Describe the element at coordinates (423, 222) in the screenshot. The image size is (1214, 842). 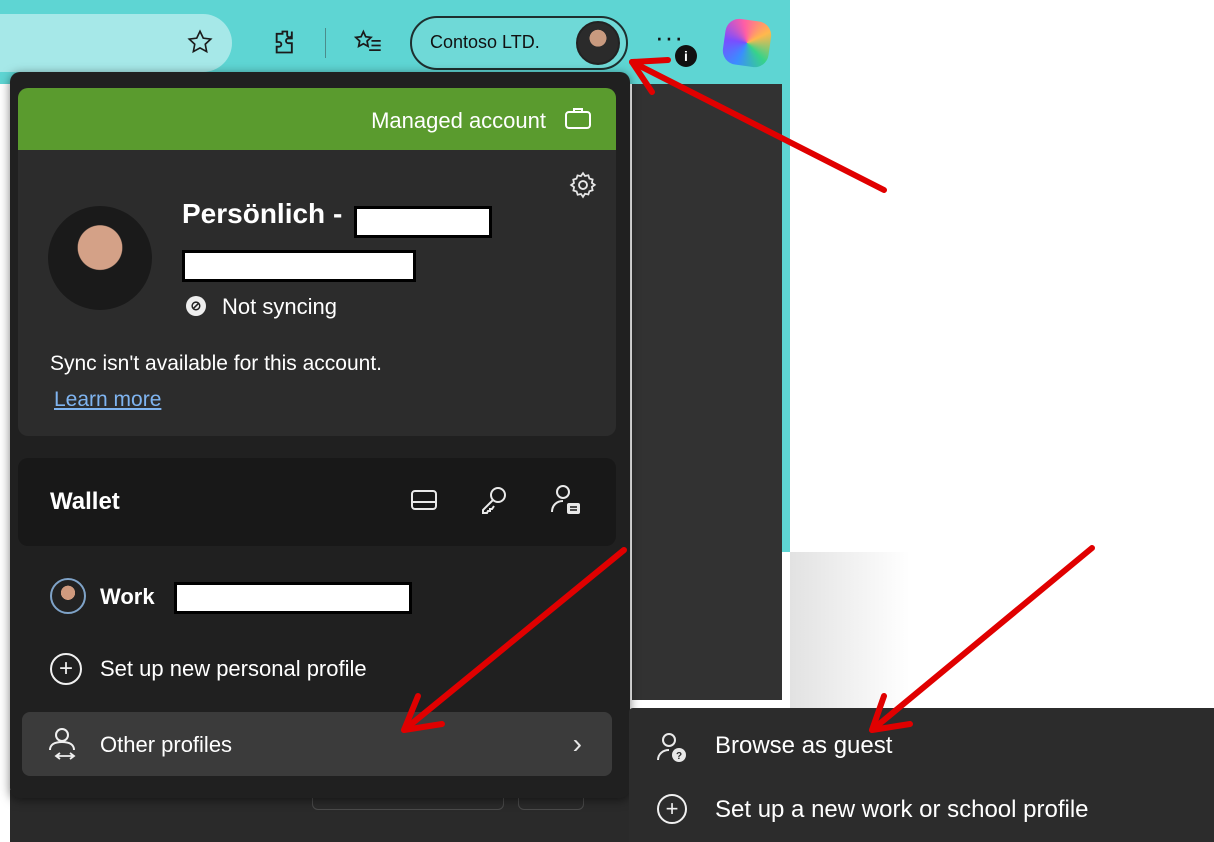
I see `redacted-name` at that location.